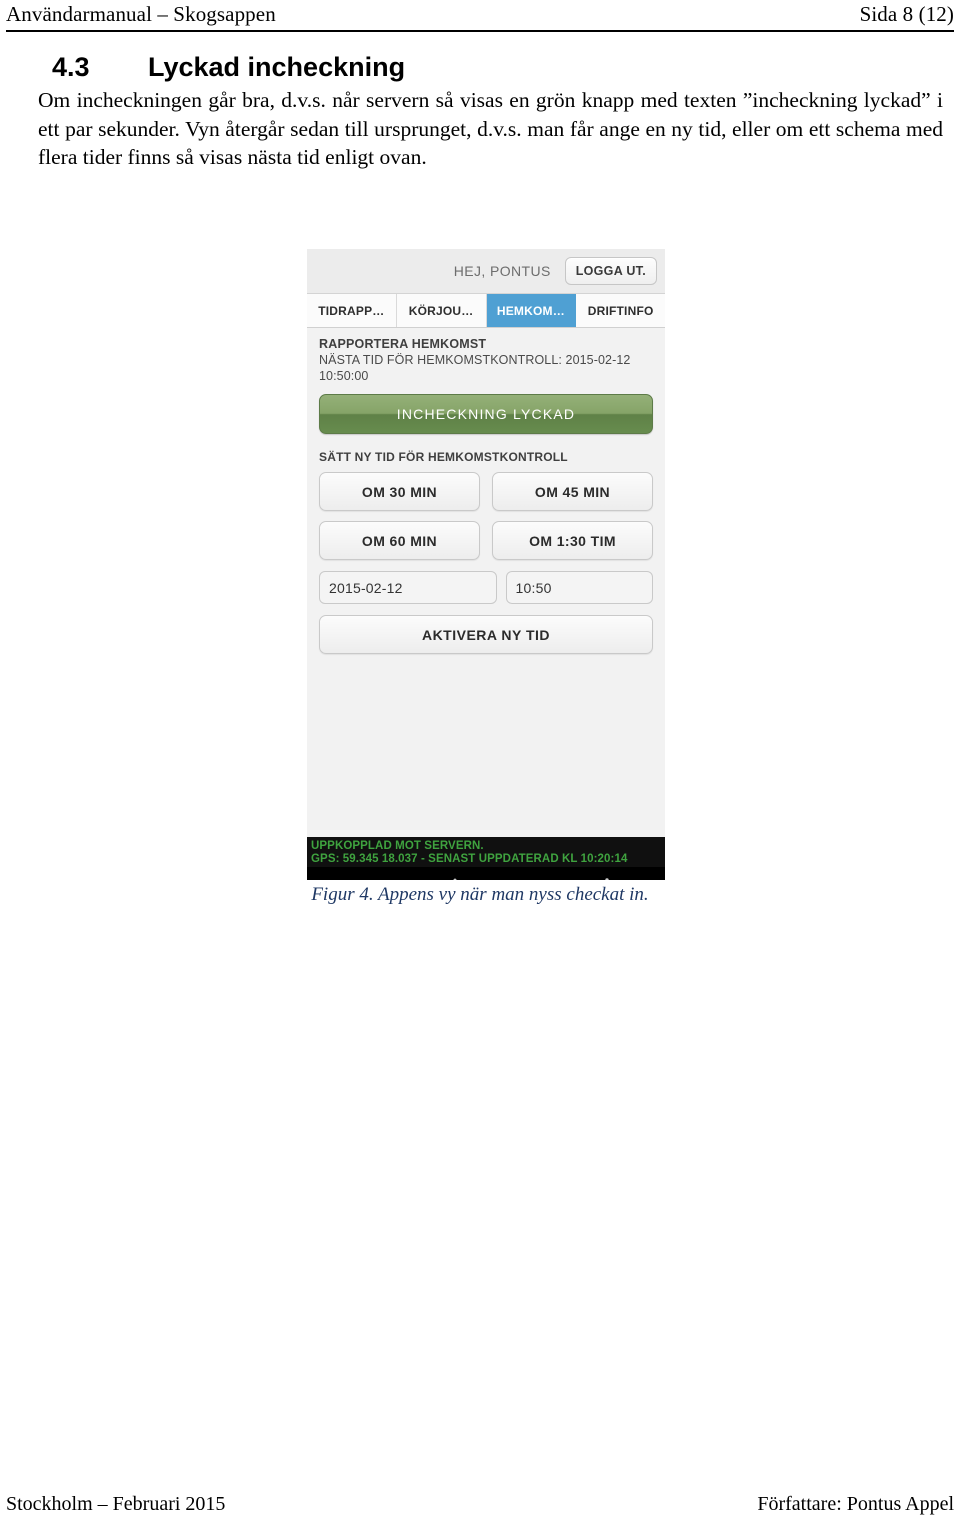  I want to click on activate-new-time-button: AKTIVERA NY TID, so click(486, 634).